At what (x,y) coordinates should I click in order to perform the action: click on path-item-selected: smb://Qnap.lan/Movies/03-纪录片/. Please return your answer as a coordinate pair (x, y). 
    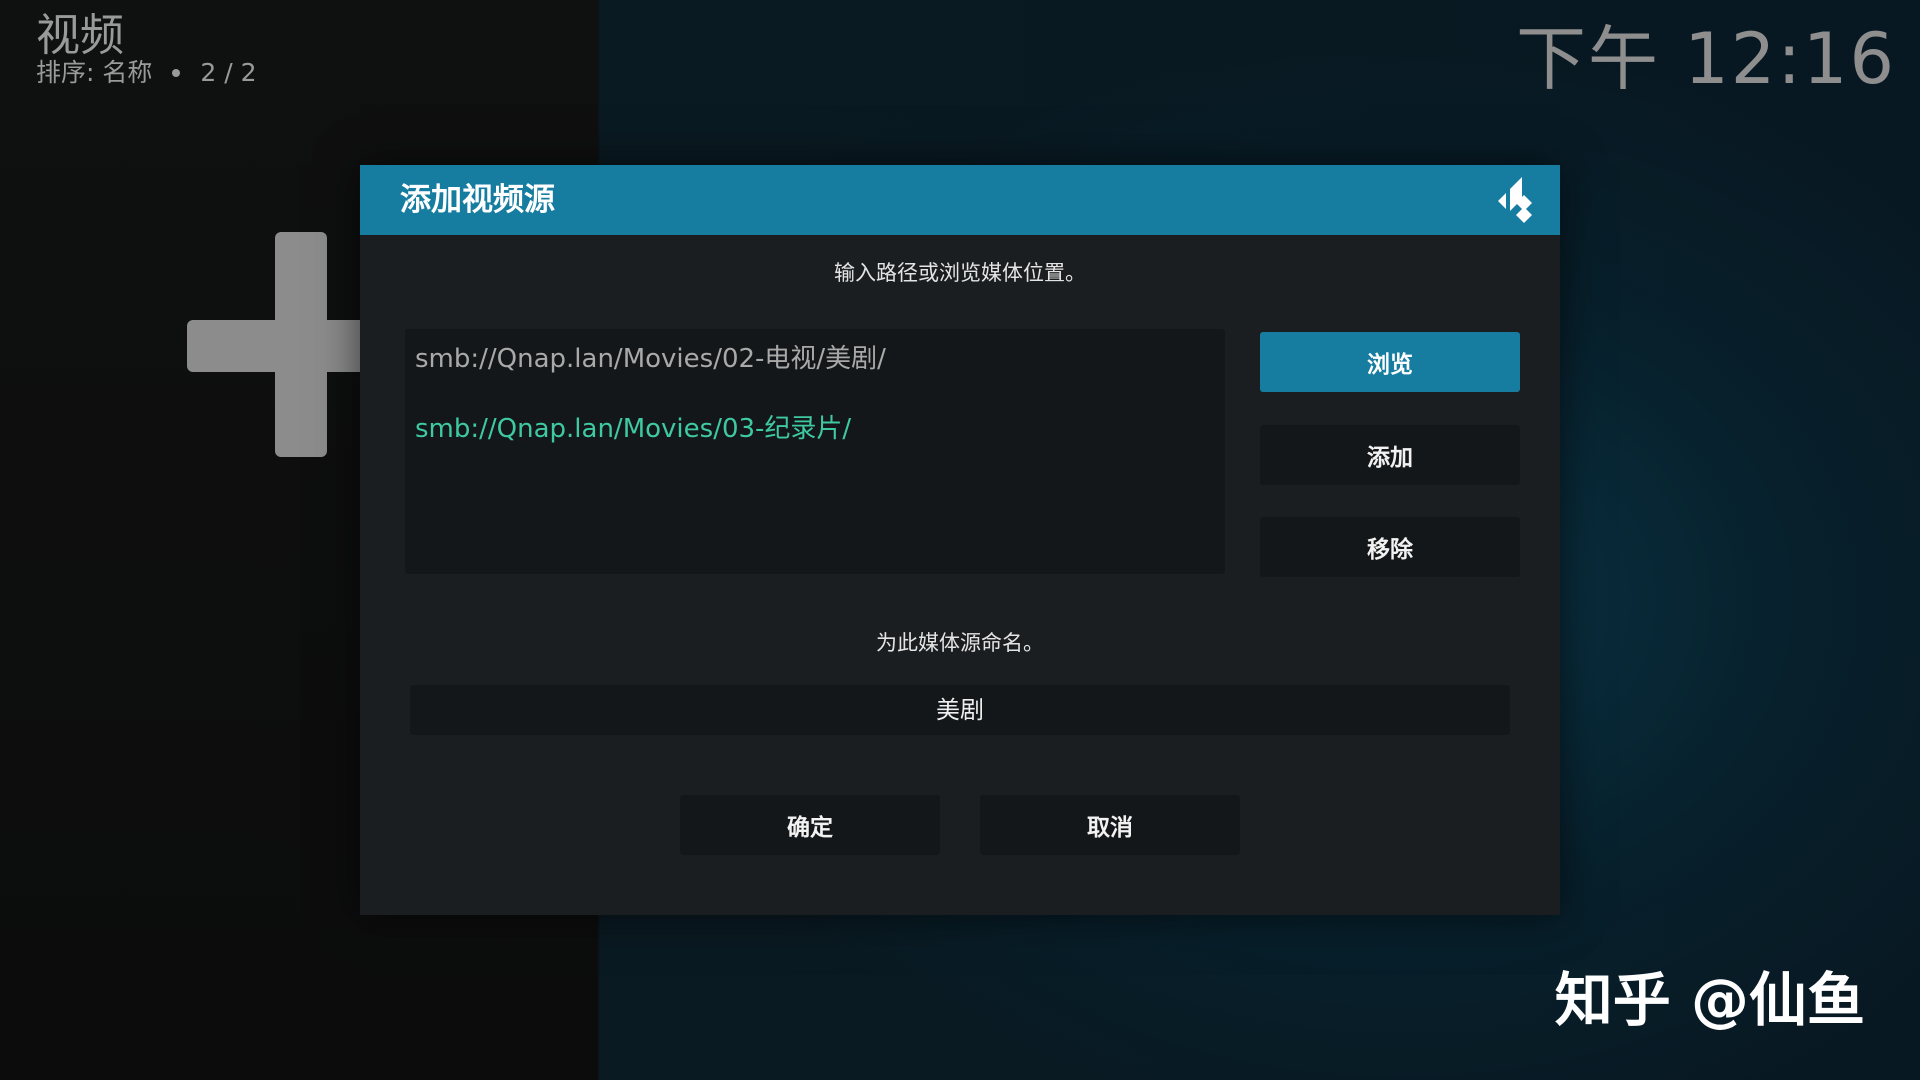
    Looking at the image, I should click on (633, 429).